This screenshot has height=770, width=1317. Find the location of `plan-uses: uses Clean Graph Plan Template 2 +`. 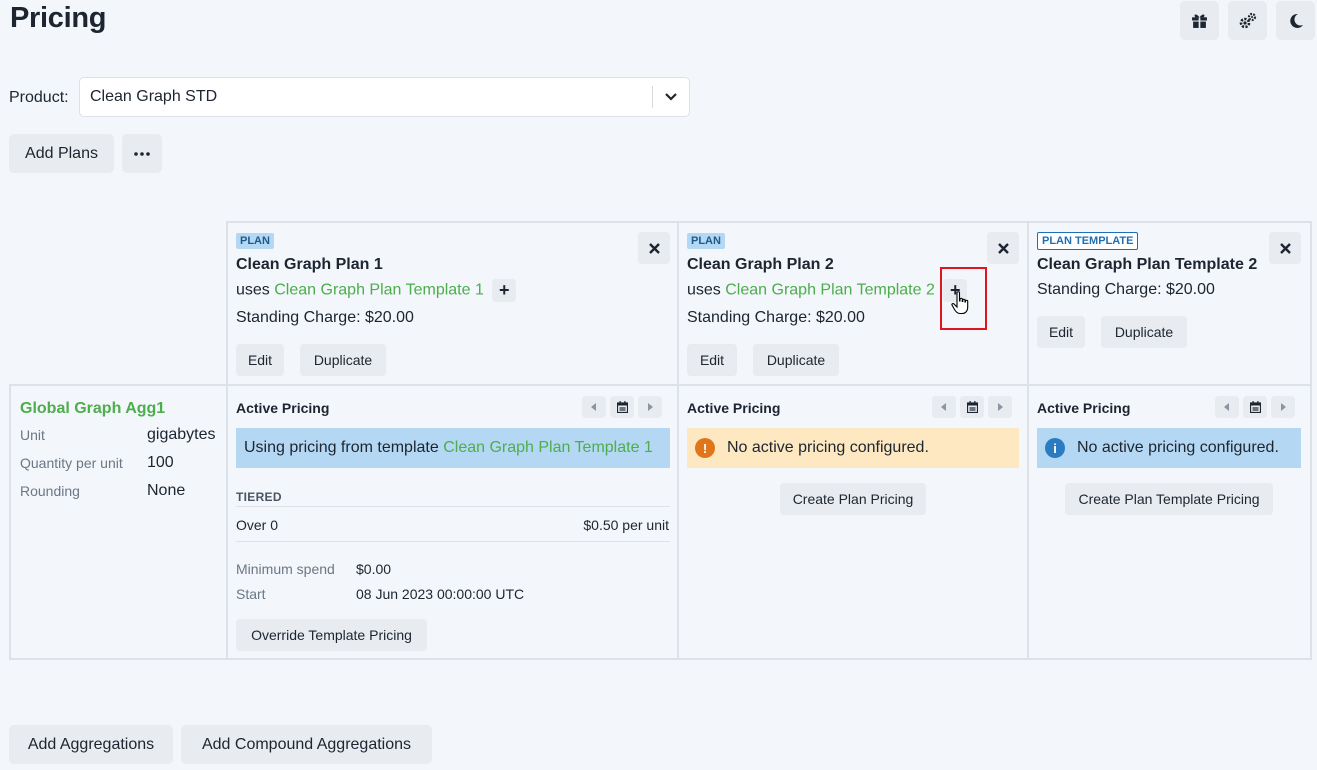

plan-uses: uses Clean Graph Plan Template 2 + is located at coordinates (827, 290).